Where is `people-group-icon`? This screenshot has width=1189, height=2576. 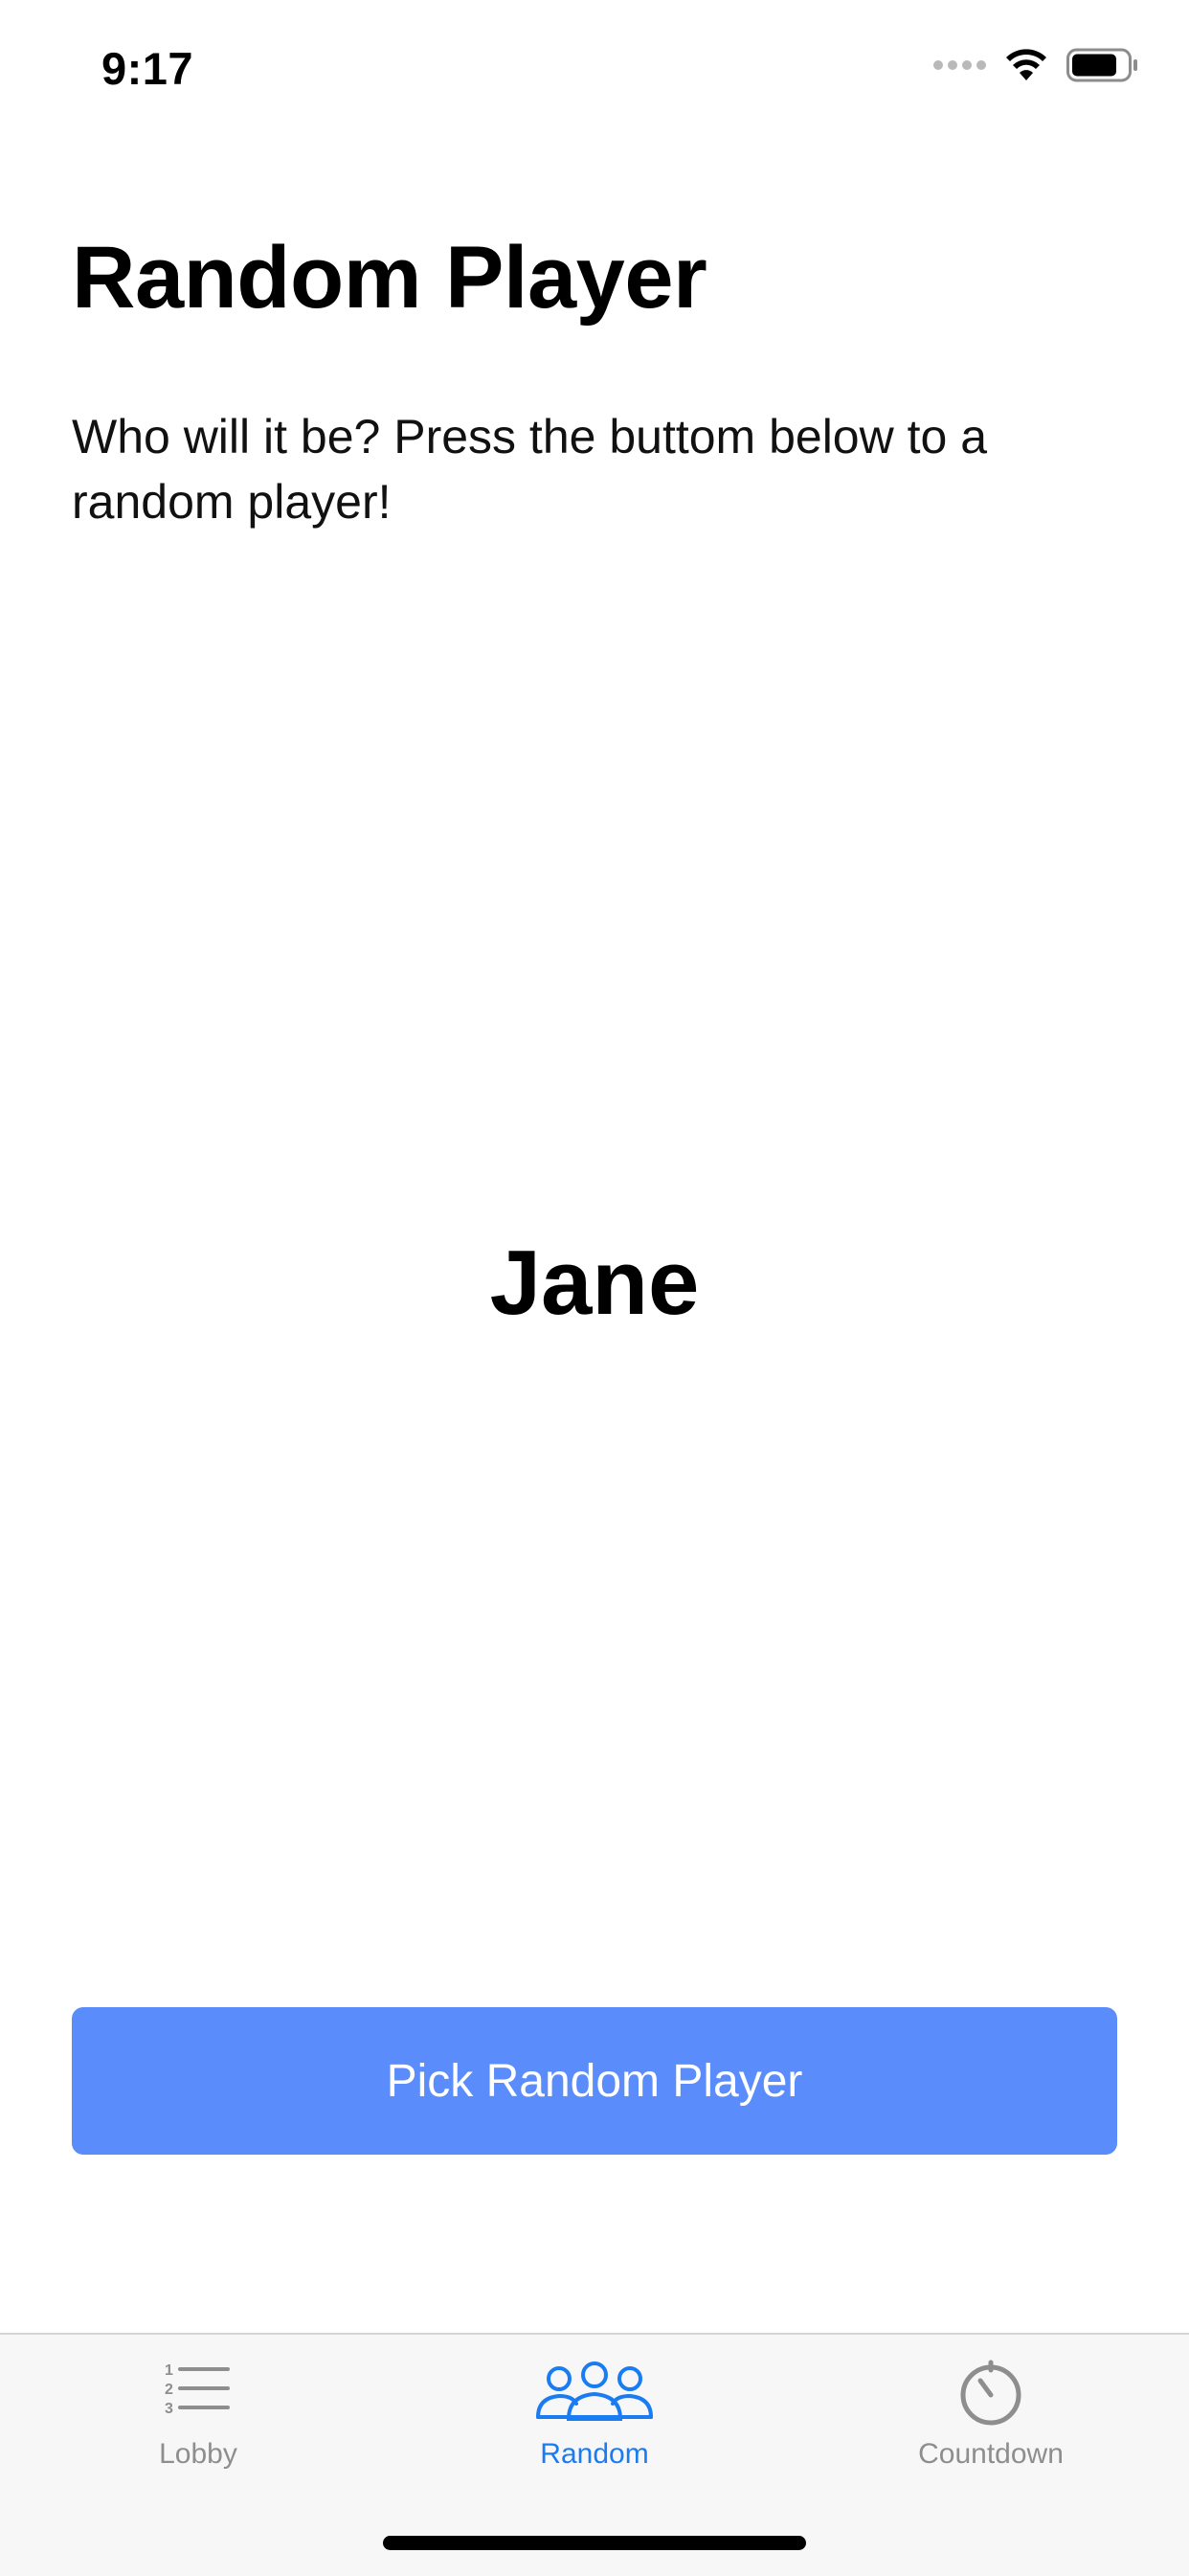 people-group-icon is located at coordinates (594, 2391).